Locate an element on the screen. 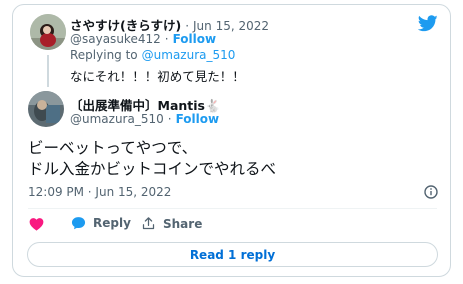  info-icon is located at coordinates (431, 192).